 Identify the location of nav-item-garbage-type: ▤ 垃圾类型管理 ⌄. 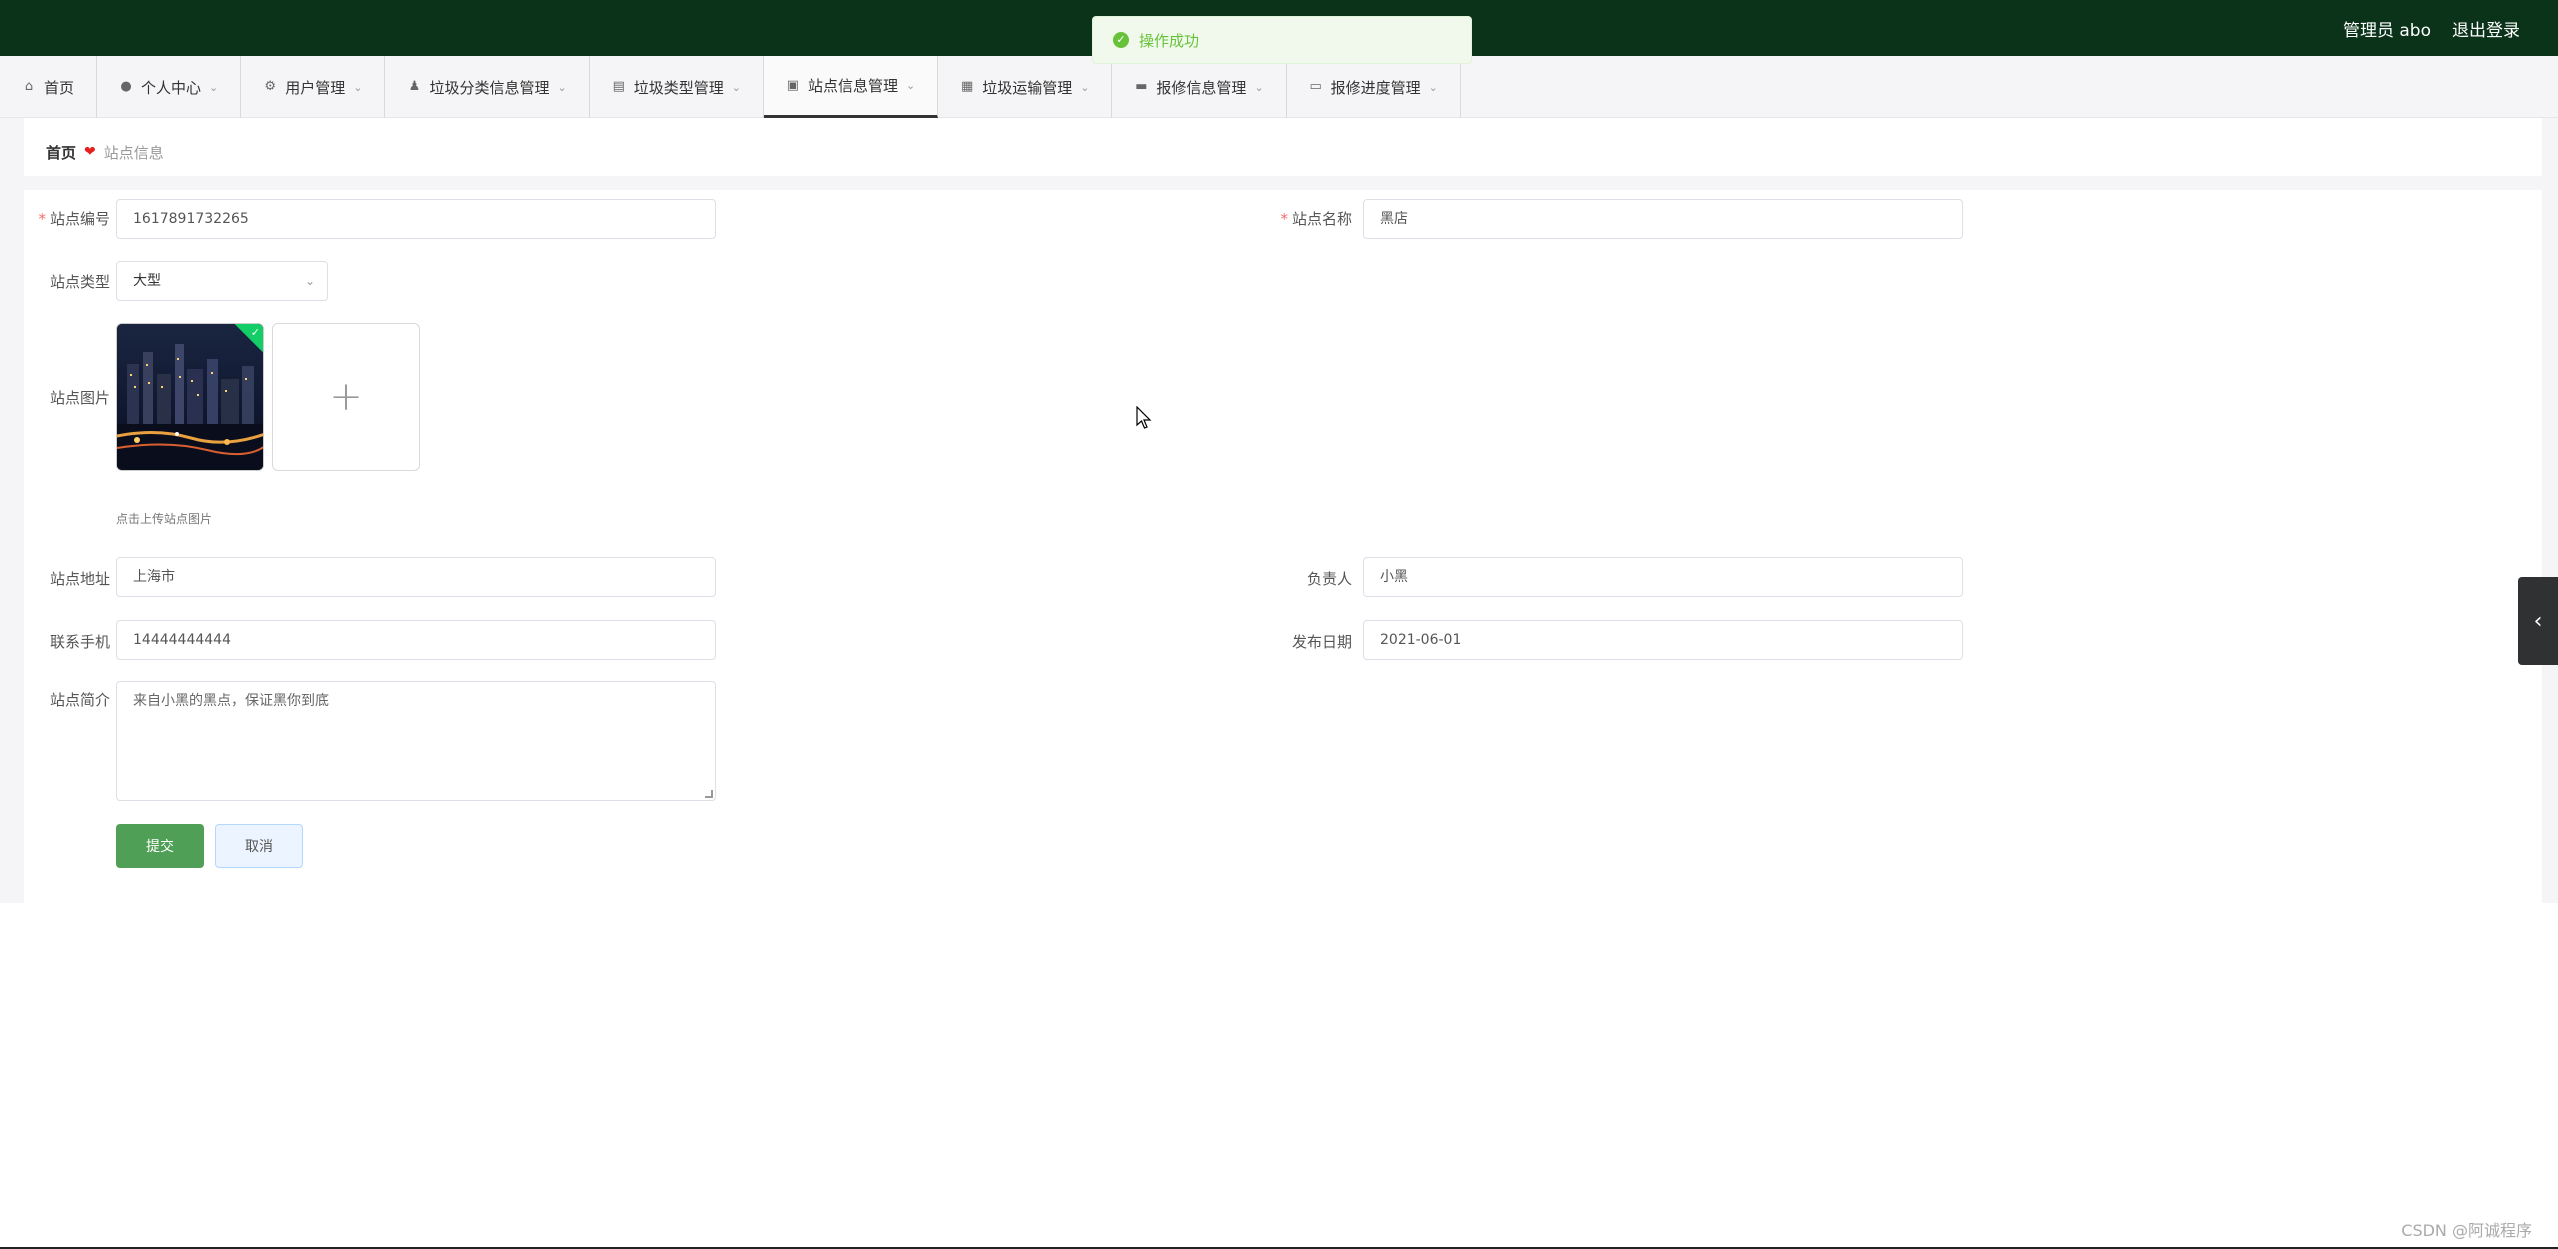
(677, 87).